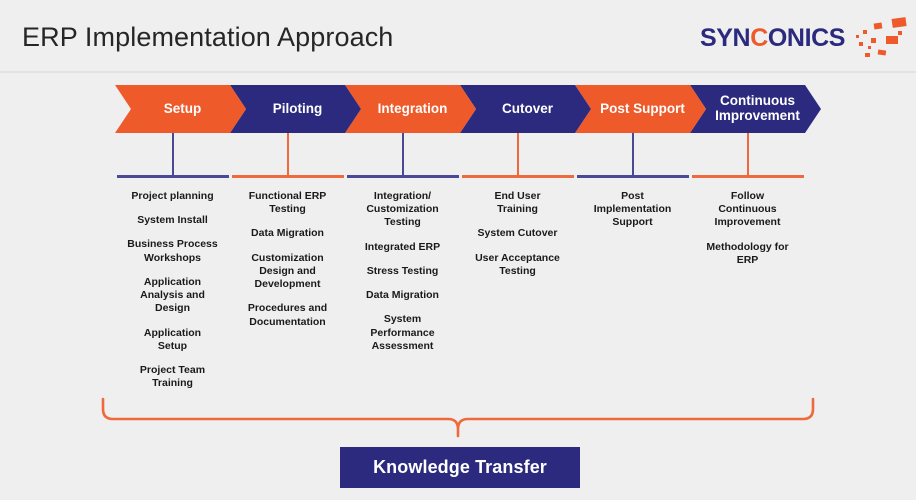 This screenshot has width=916, height=500. I want to click on knowledge-transfer-box: Knowledge Transfer, so click(460, 467).